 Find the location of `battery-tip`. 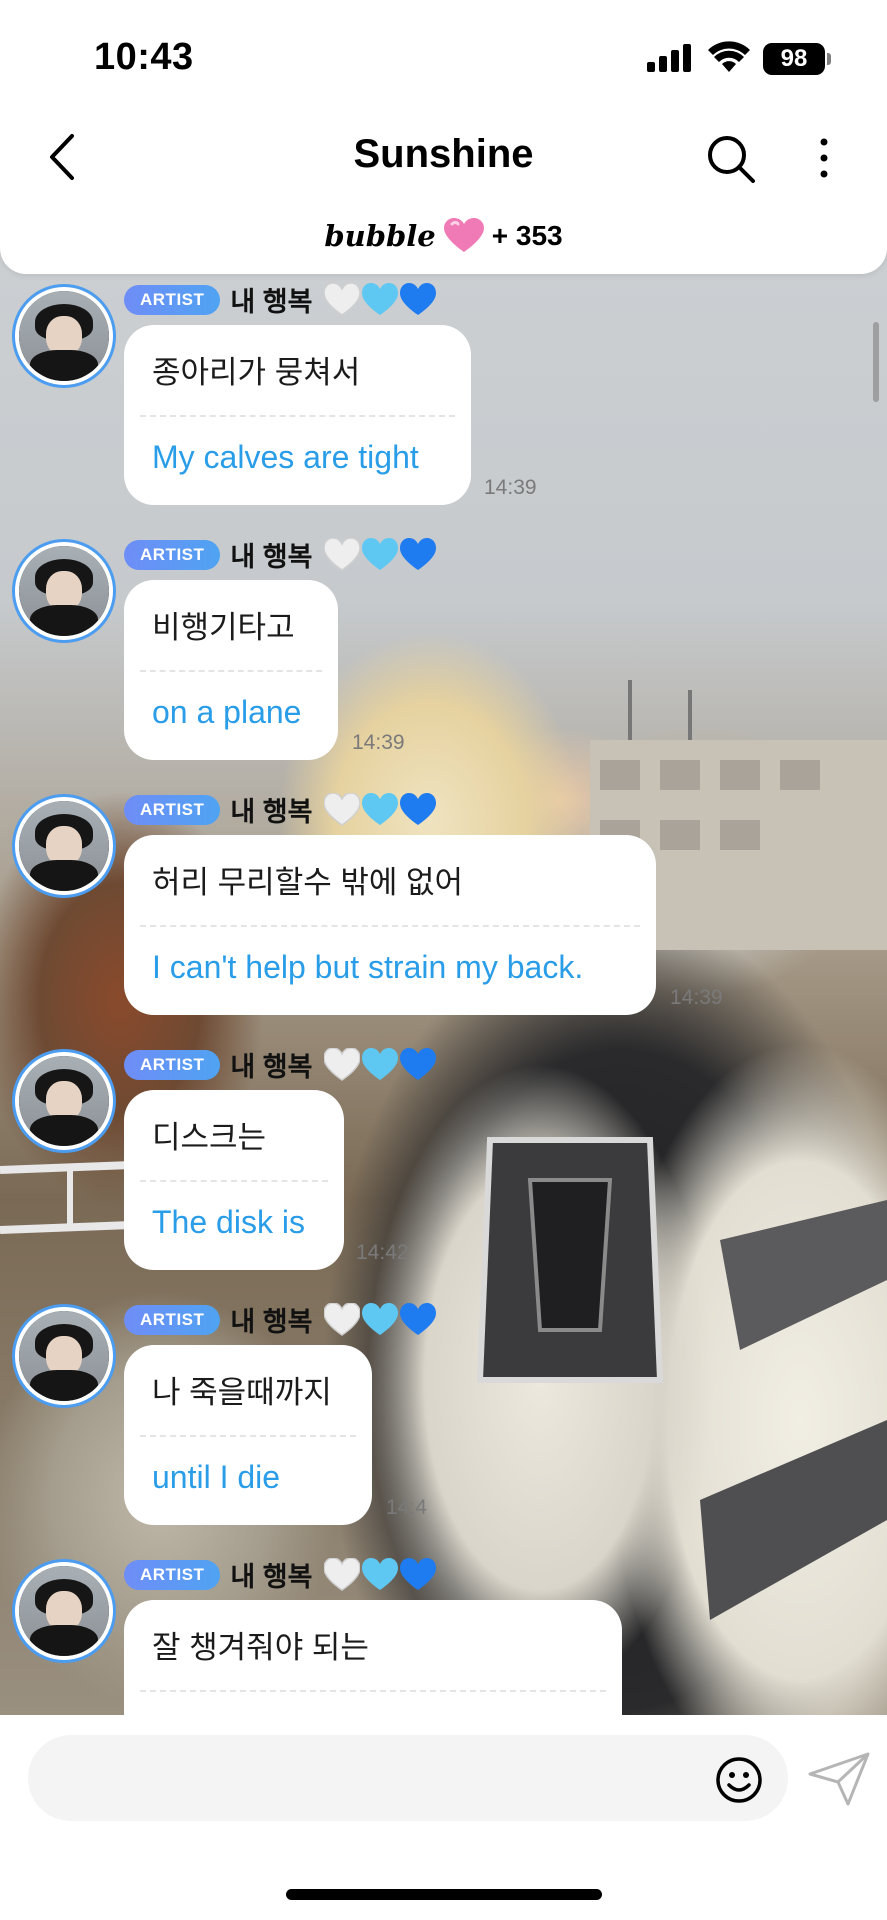

battery-tip is located at coordinates (829, 59).